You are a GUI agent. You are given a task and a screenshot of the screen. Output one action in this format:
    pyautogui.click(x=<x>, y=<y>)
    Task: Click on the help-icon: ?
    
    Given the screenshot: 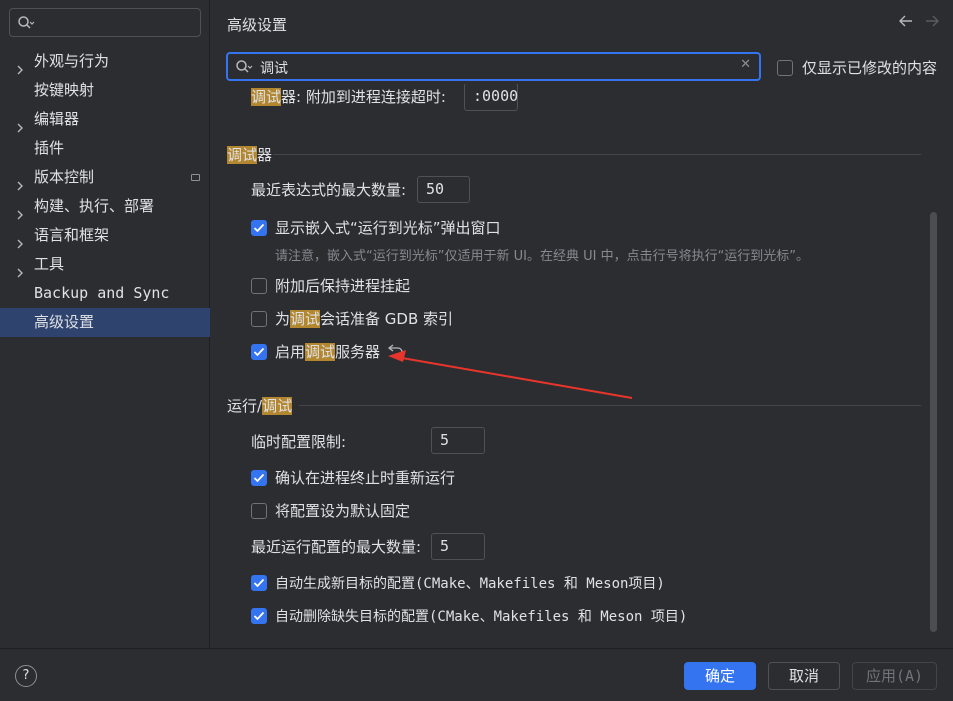 What is the action you would take?
    pyautogui.click(x=26, y=676)
    